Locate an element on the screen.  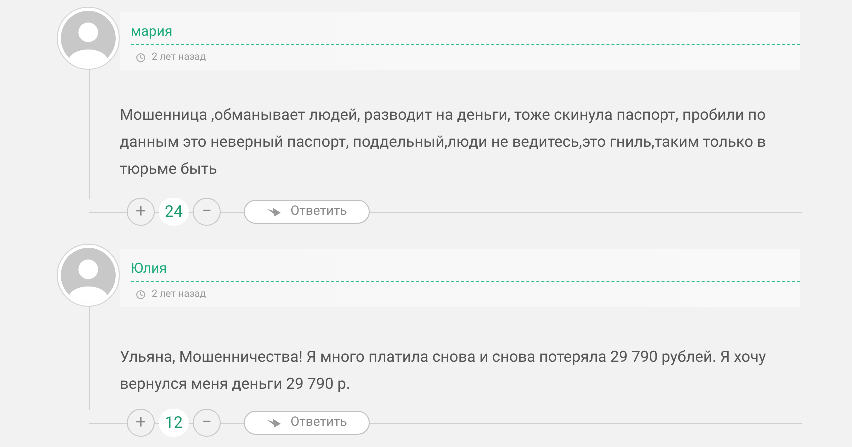
author-name: мария is located at coordinates (152, 32).